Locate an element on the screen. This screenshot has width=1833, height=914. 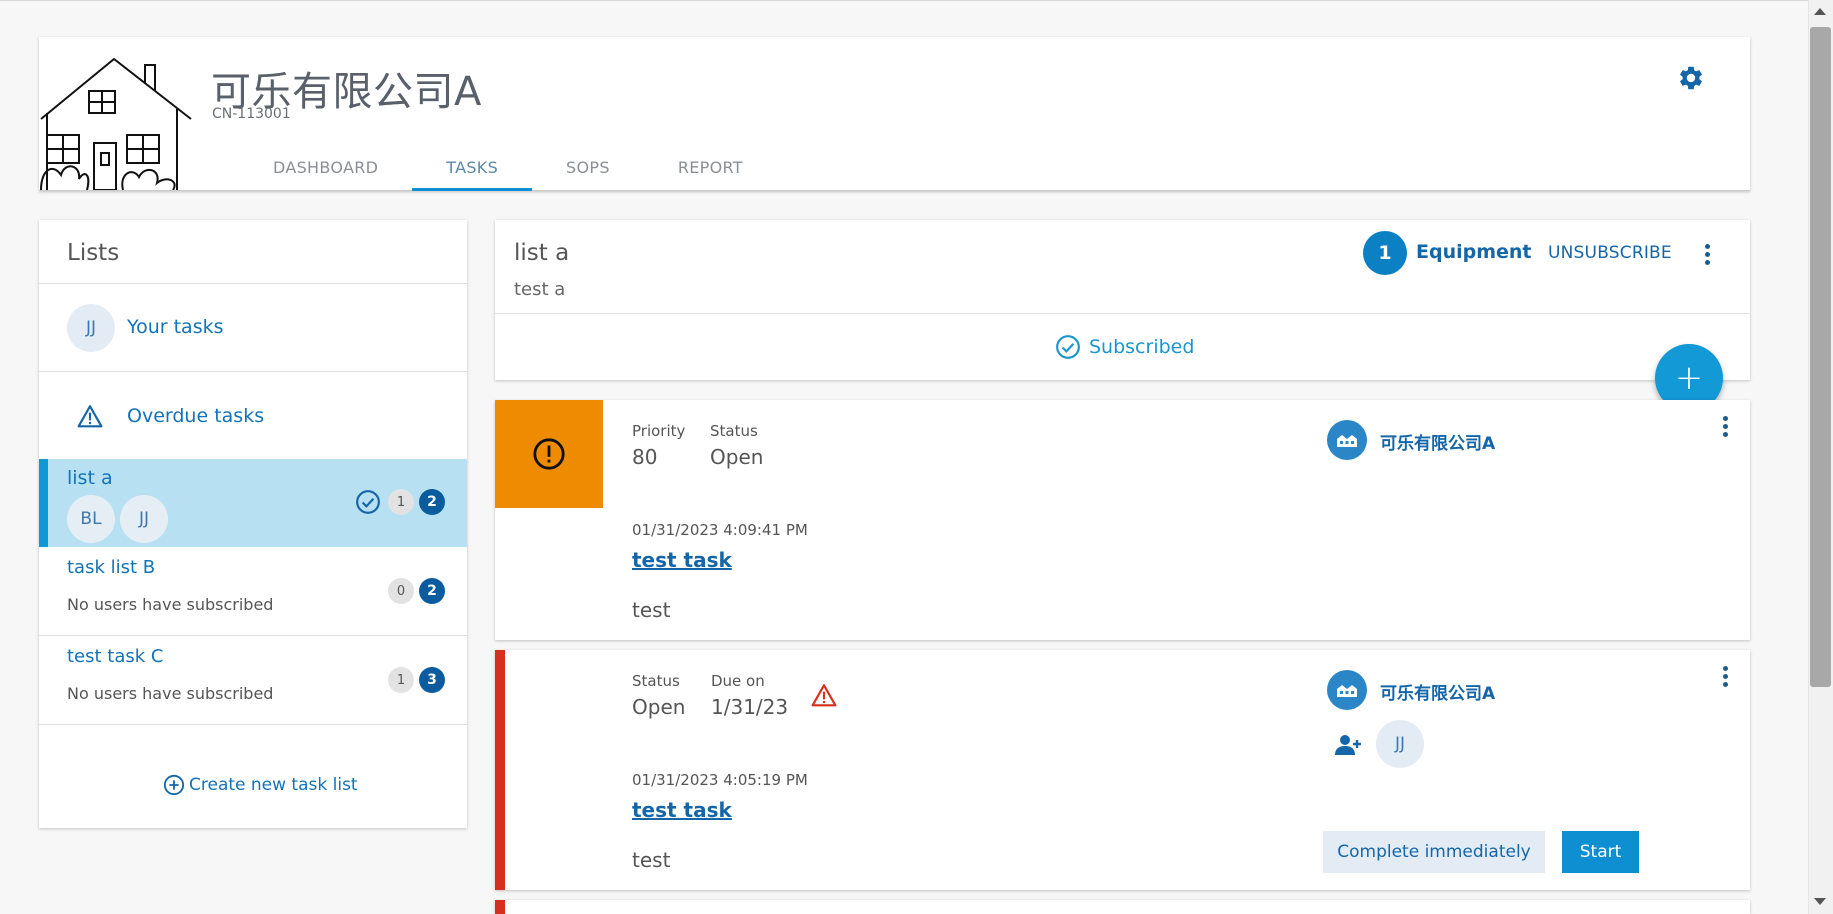
create-task-list-button: Create new task list is located at coordinates (260, 785).